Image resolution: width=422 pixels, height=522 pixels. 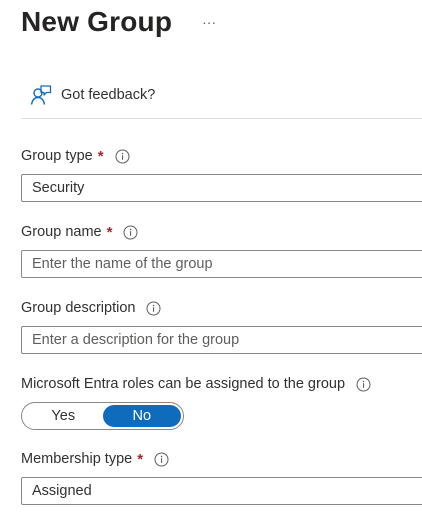 I want to click on page-title: New Group, so click(x=97, y=21).